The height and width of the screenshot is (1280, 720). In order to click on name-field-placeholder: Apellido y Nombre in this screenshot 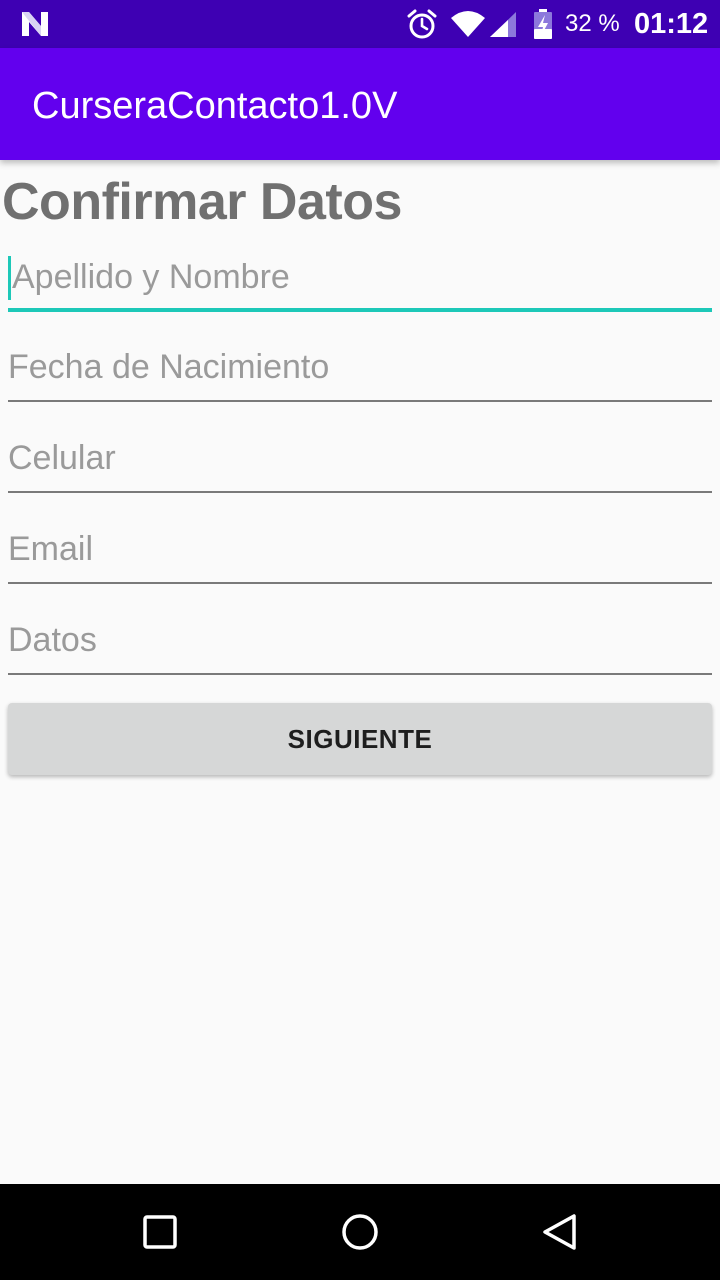, I will do `click(151, 277)`.